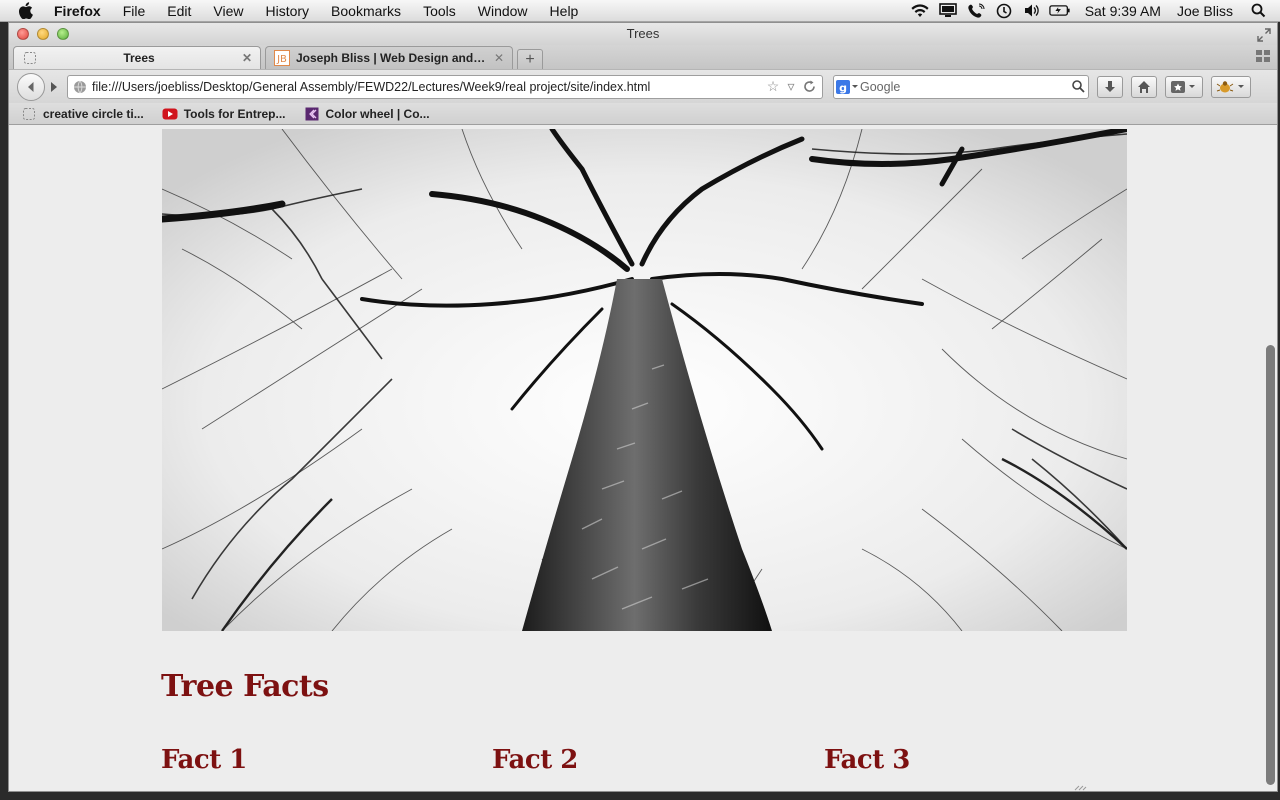  I want to click on volume-icon, so click(1032, 11).